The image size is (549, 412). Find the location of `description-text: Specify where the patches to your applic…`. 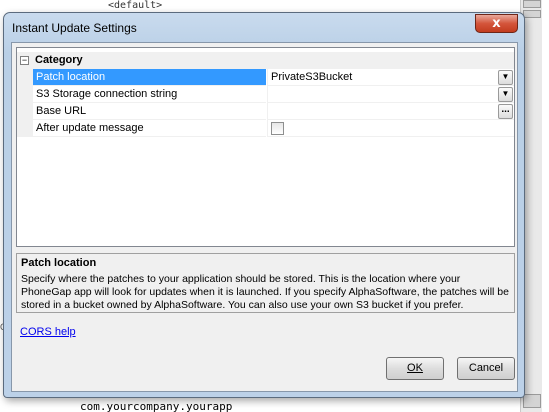

description-text: Specify where the patches to your applic… is located at coordinates (265, 292).